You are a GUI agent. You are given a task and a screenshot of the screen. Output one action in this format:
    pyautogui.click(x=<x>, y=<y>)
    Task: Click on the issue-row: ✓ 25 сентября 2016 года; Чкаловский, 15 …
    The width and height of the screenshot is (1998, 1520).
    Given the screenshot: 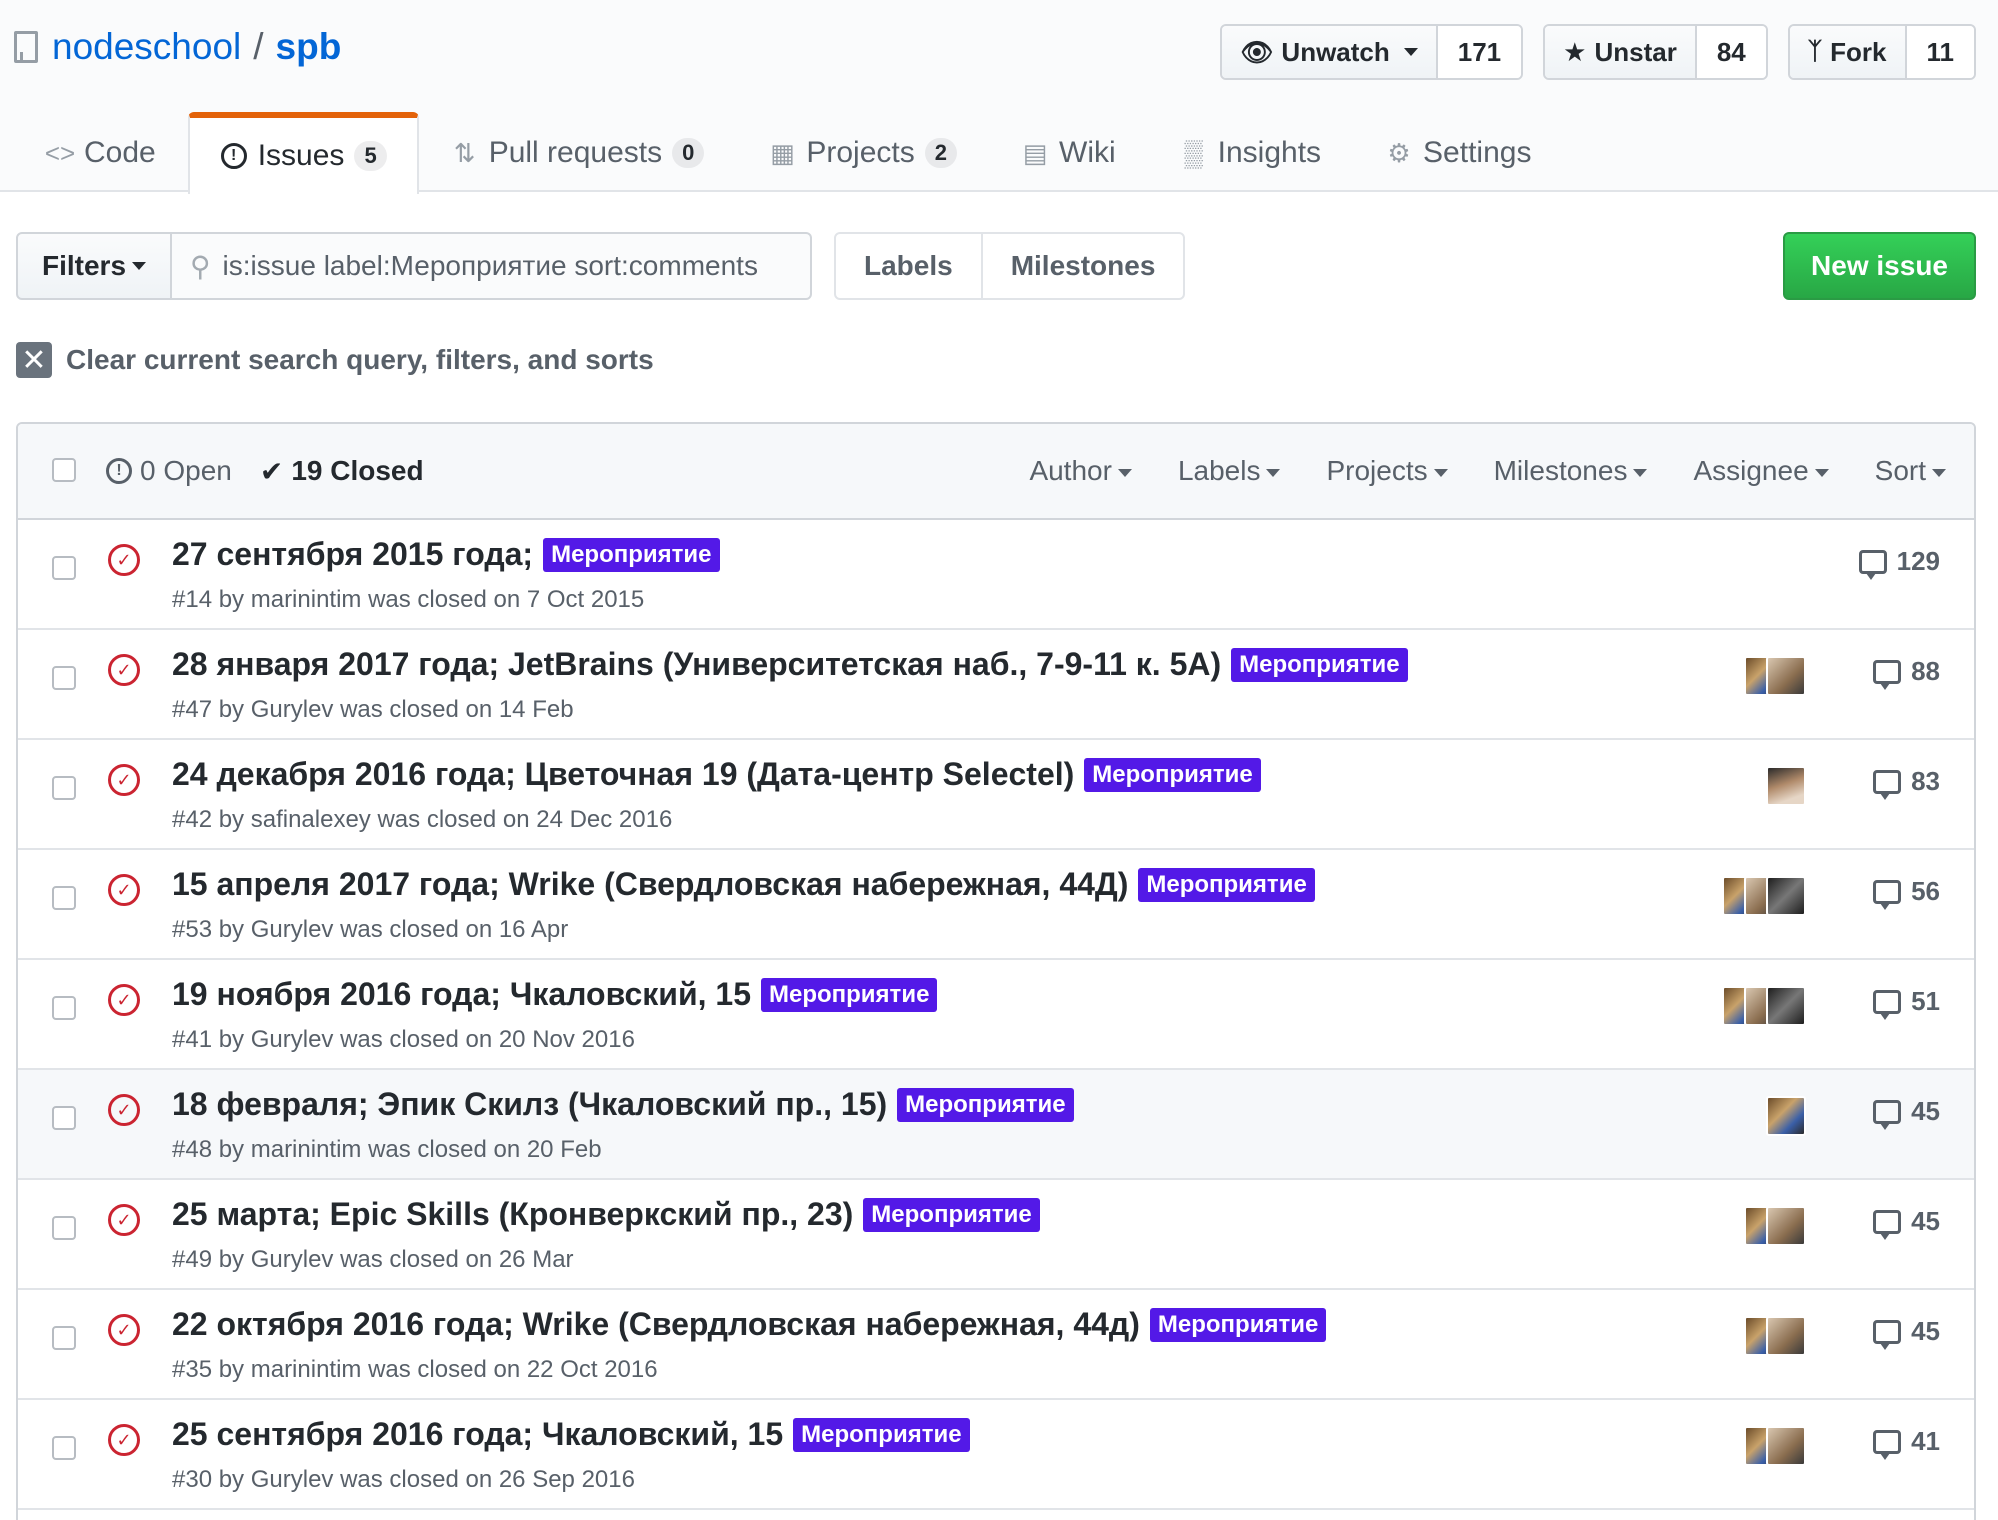 What is the action you would take?
    pyautogui.click(x=996, y=1455)
    